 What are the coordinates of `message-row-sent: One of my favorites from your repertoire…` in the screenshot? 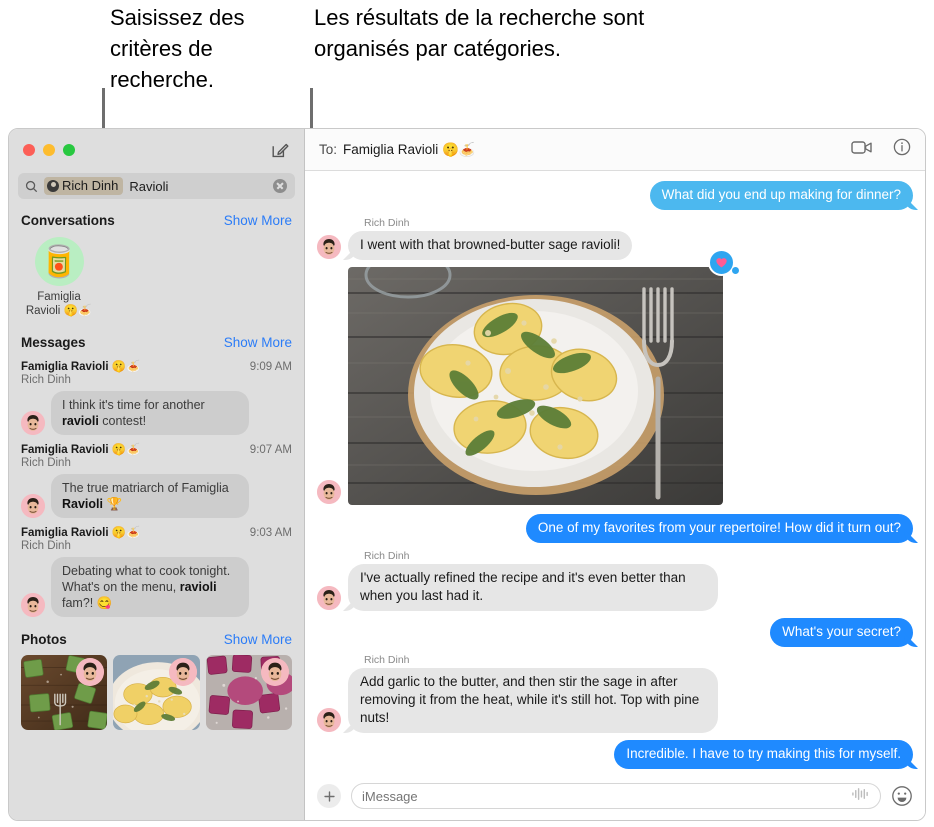 It's located at (615, 528).